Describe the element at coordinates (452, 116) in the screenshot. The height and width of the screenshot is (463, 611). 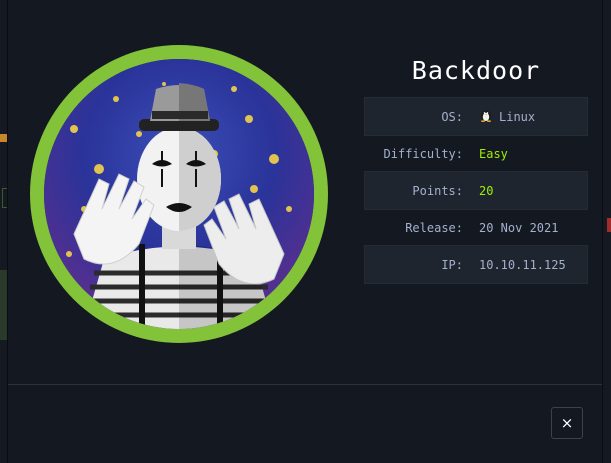
I see `os-label: OS:` at that location.